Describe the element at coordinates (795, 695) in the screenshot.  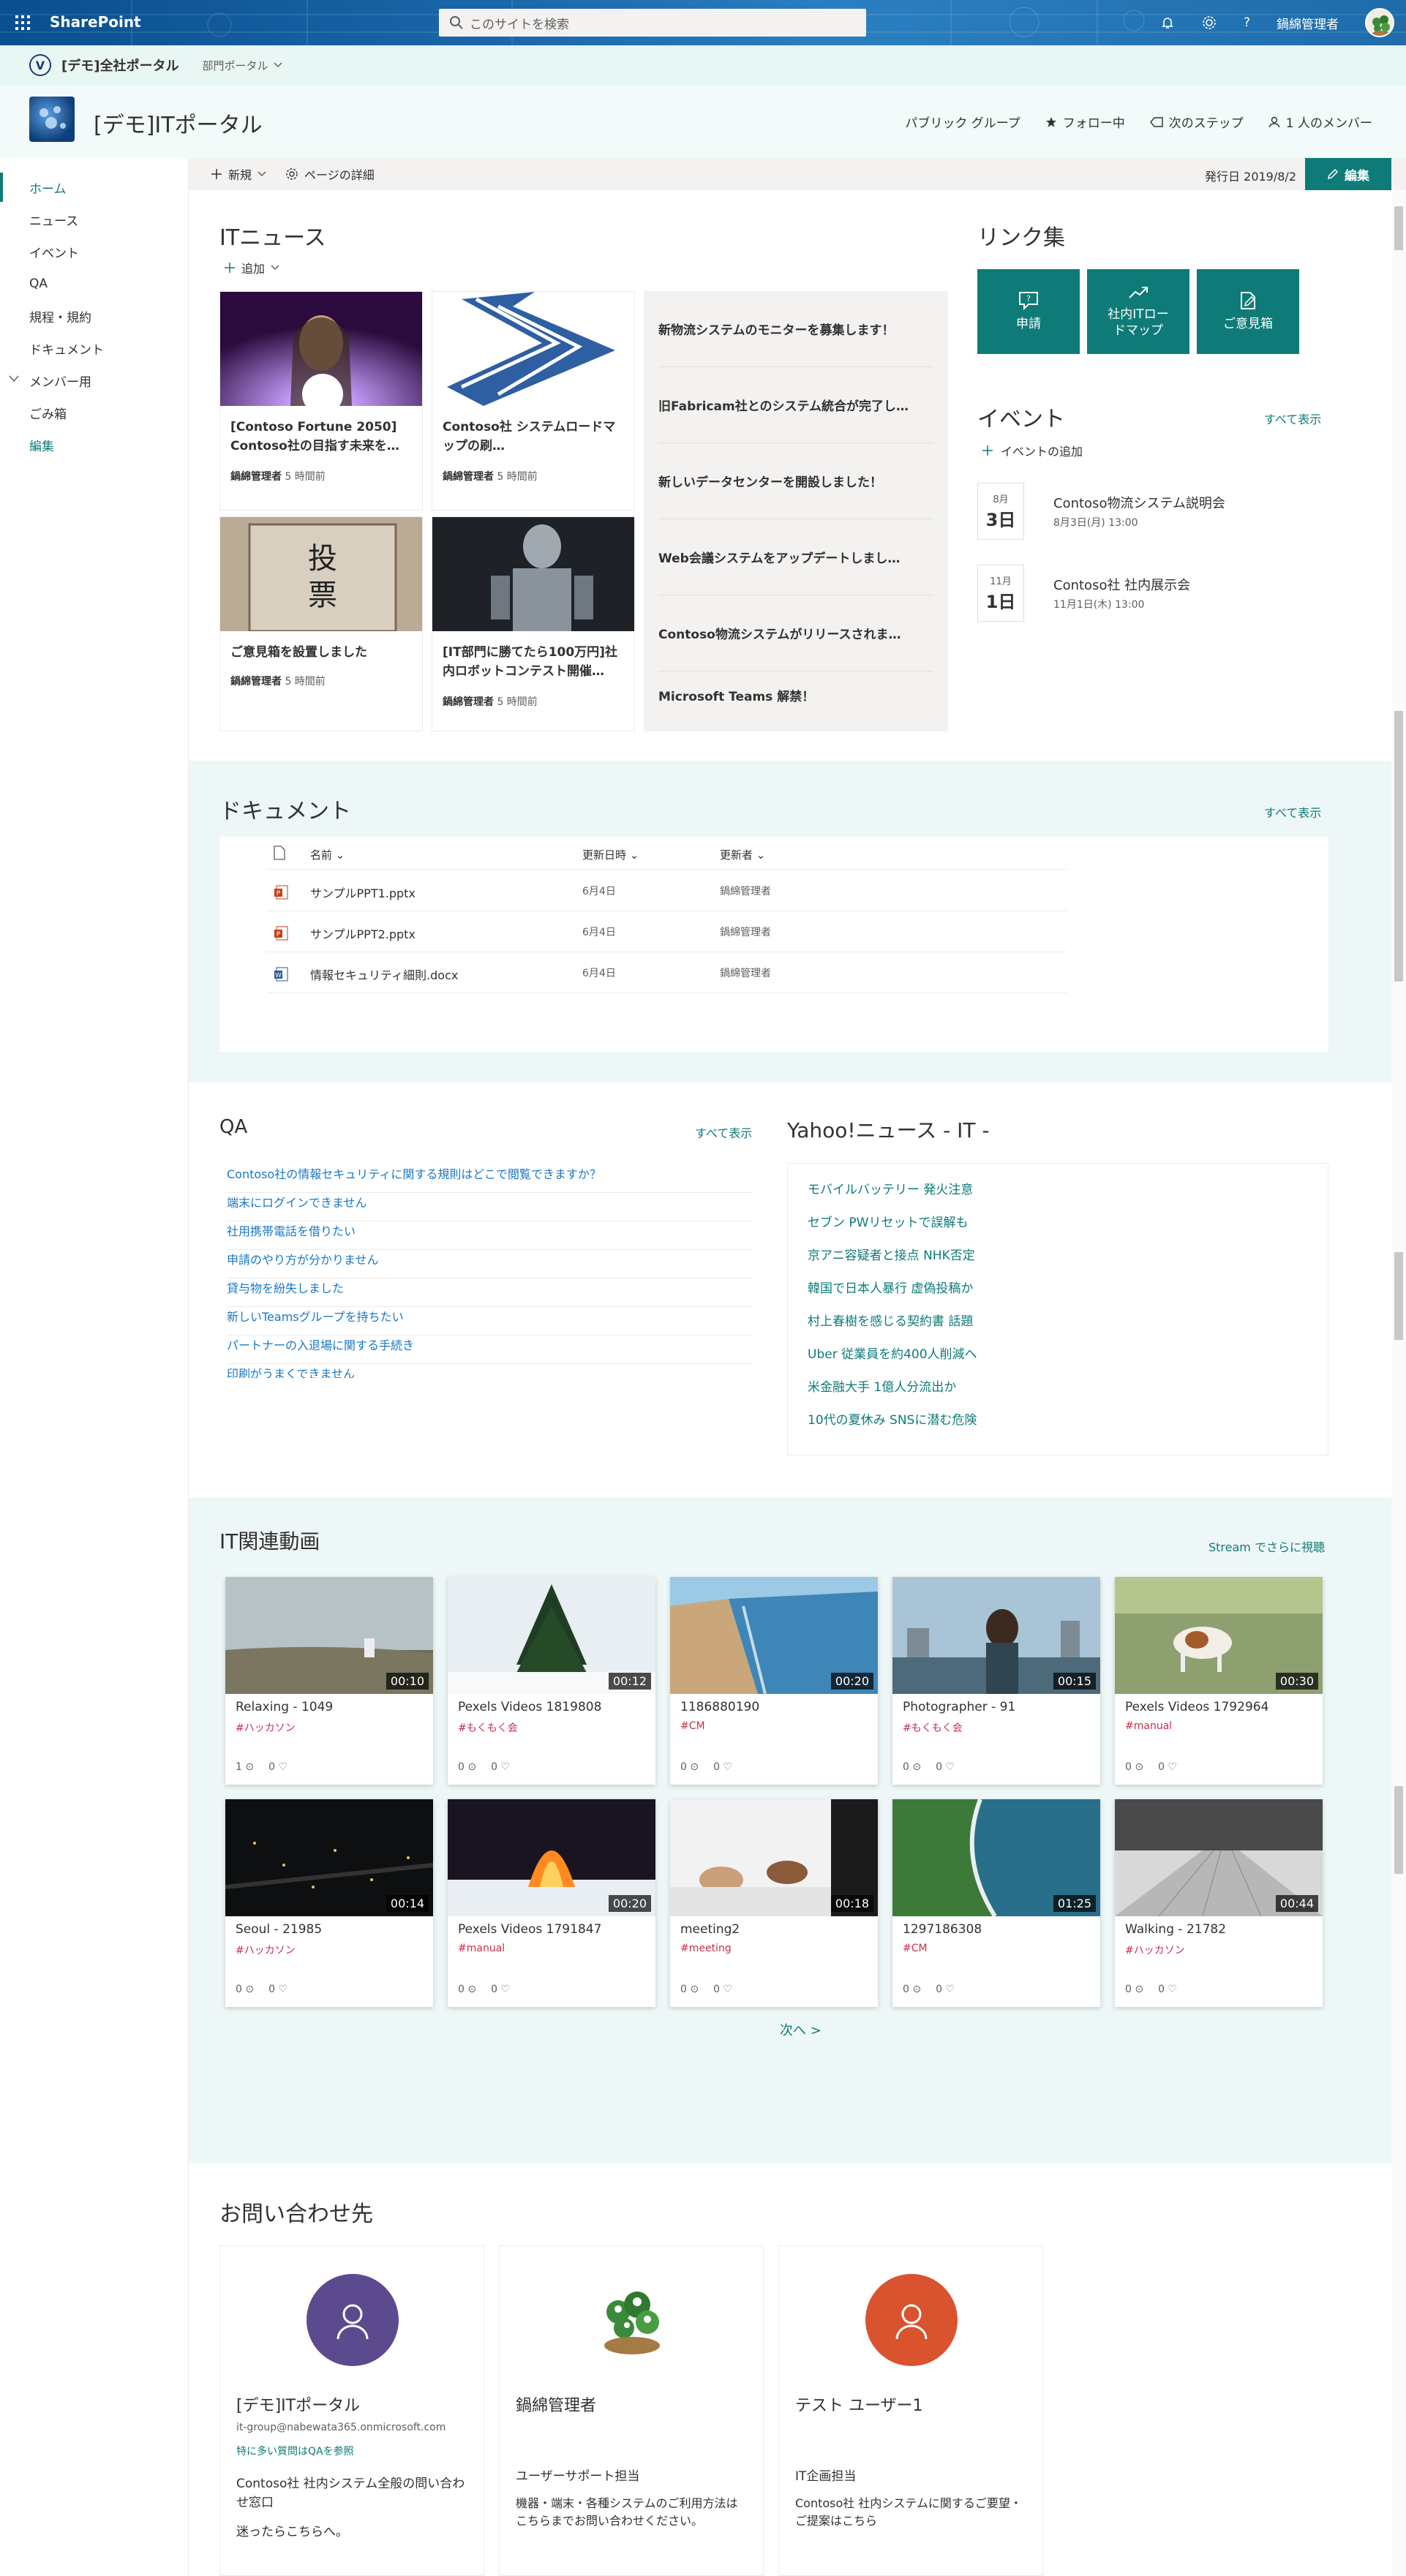
I see `news-headline: Microsoft Teams 解禁！` at that location.